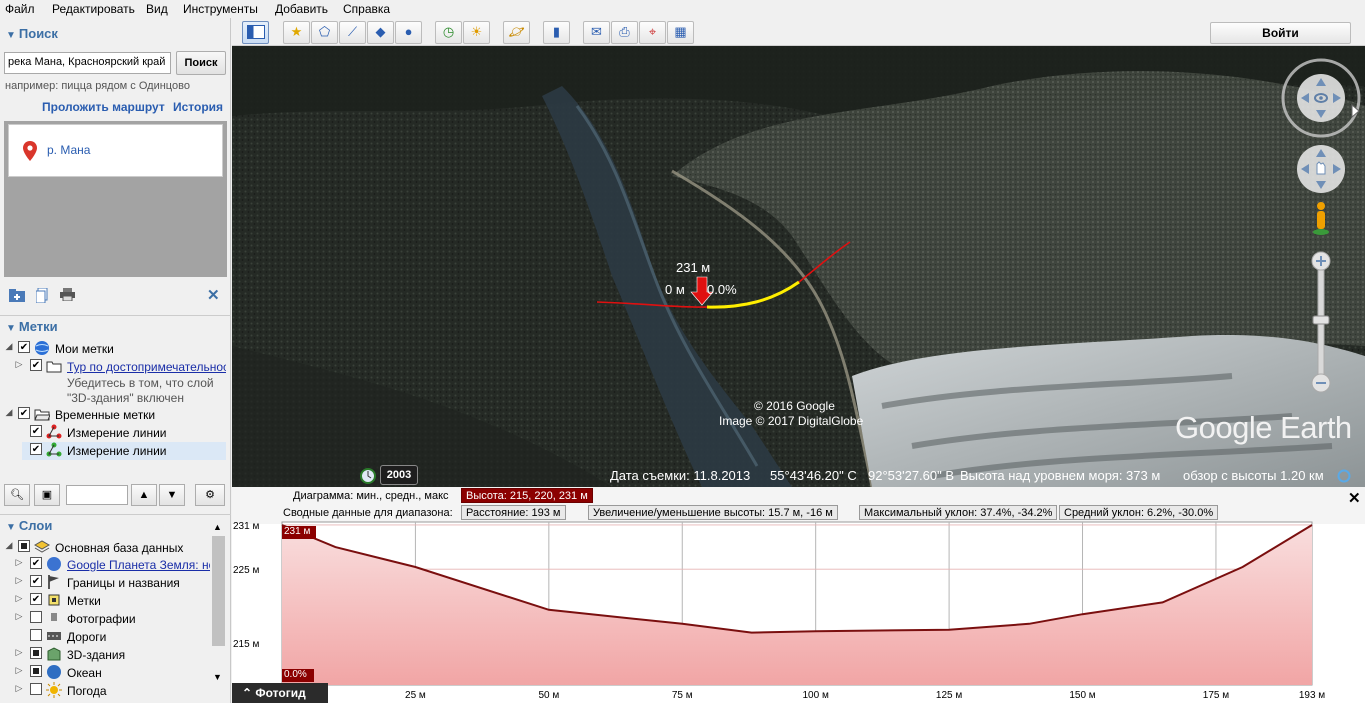 The image size is (1365, 703). I want to click on imagery-year-badge: 2003, so click(399, 475).